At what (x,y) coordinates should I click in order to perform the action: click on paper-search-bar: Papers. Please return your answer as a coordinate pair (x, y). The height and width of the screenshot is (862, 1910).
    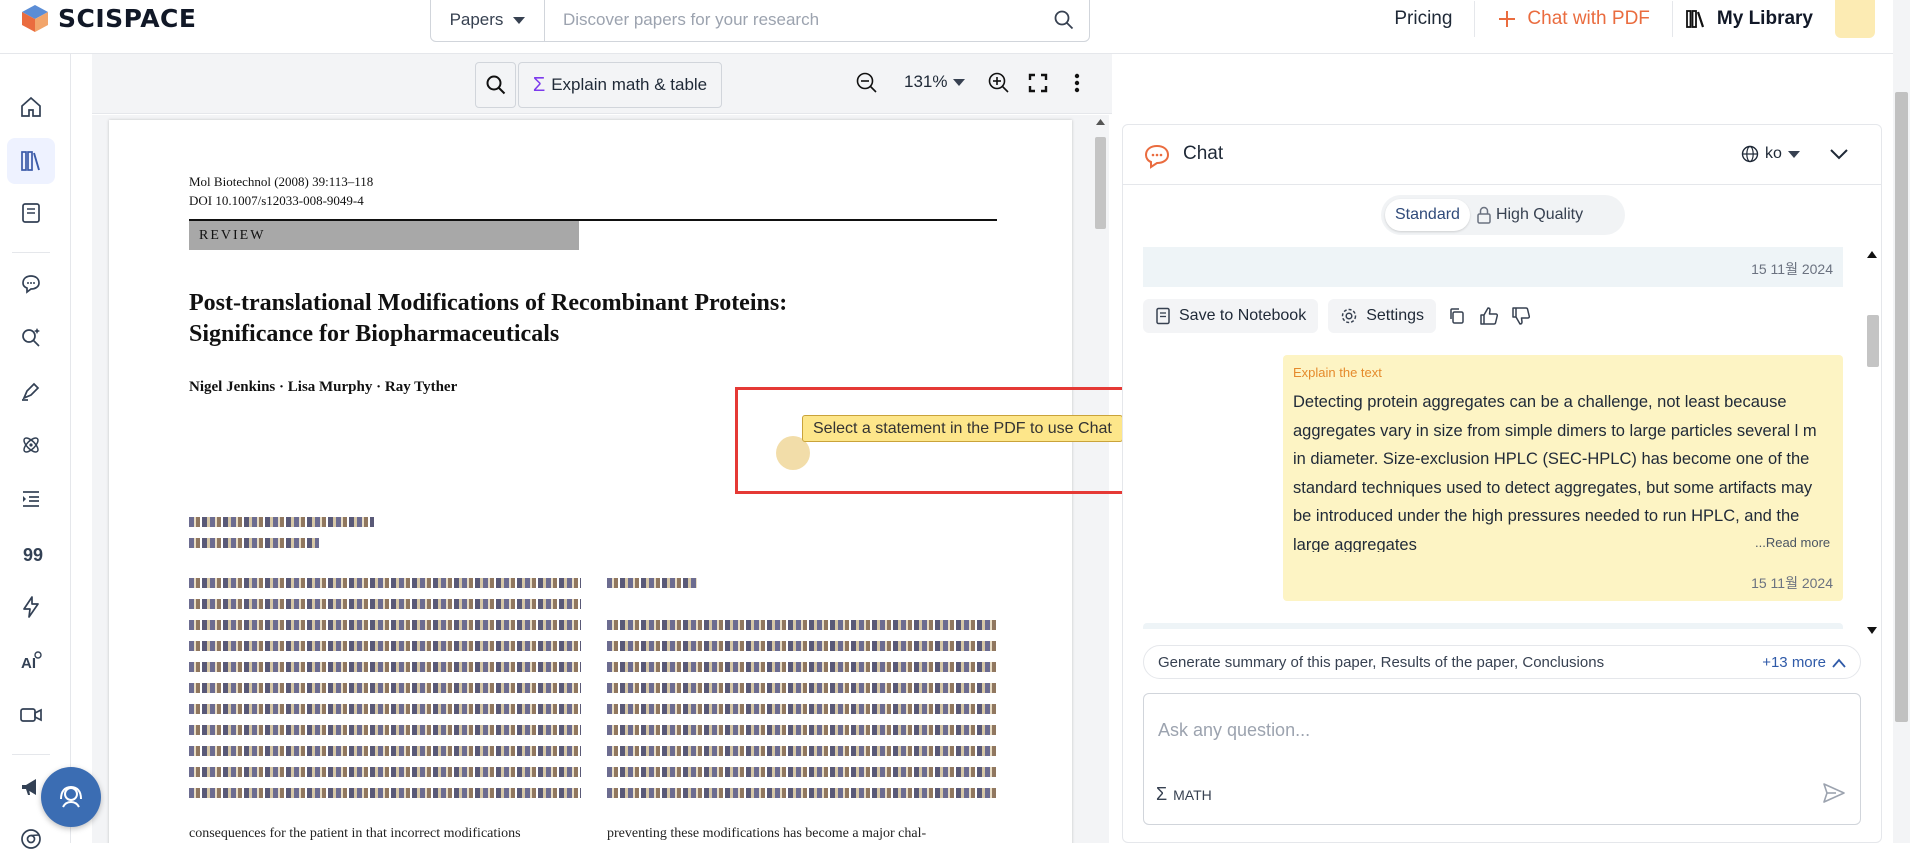
    Looking at the image, I should click on (760, 21).